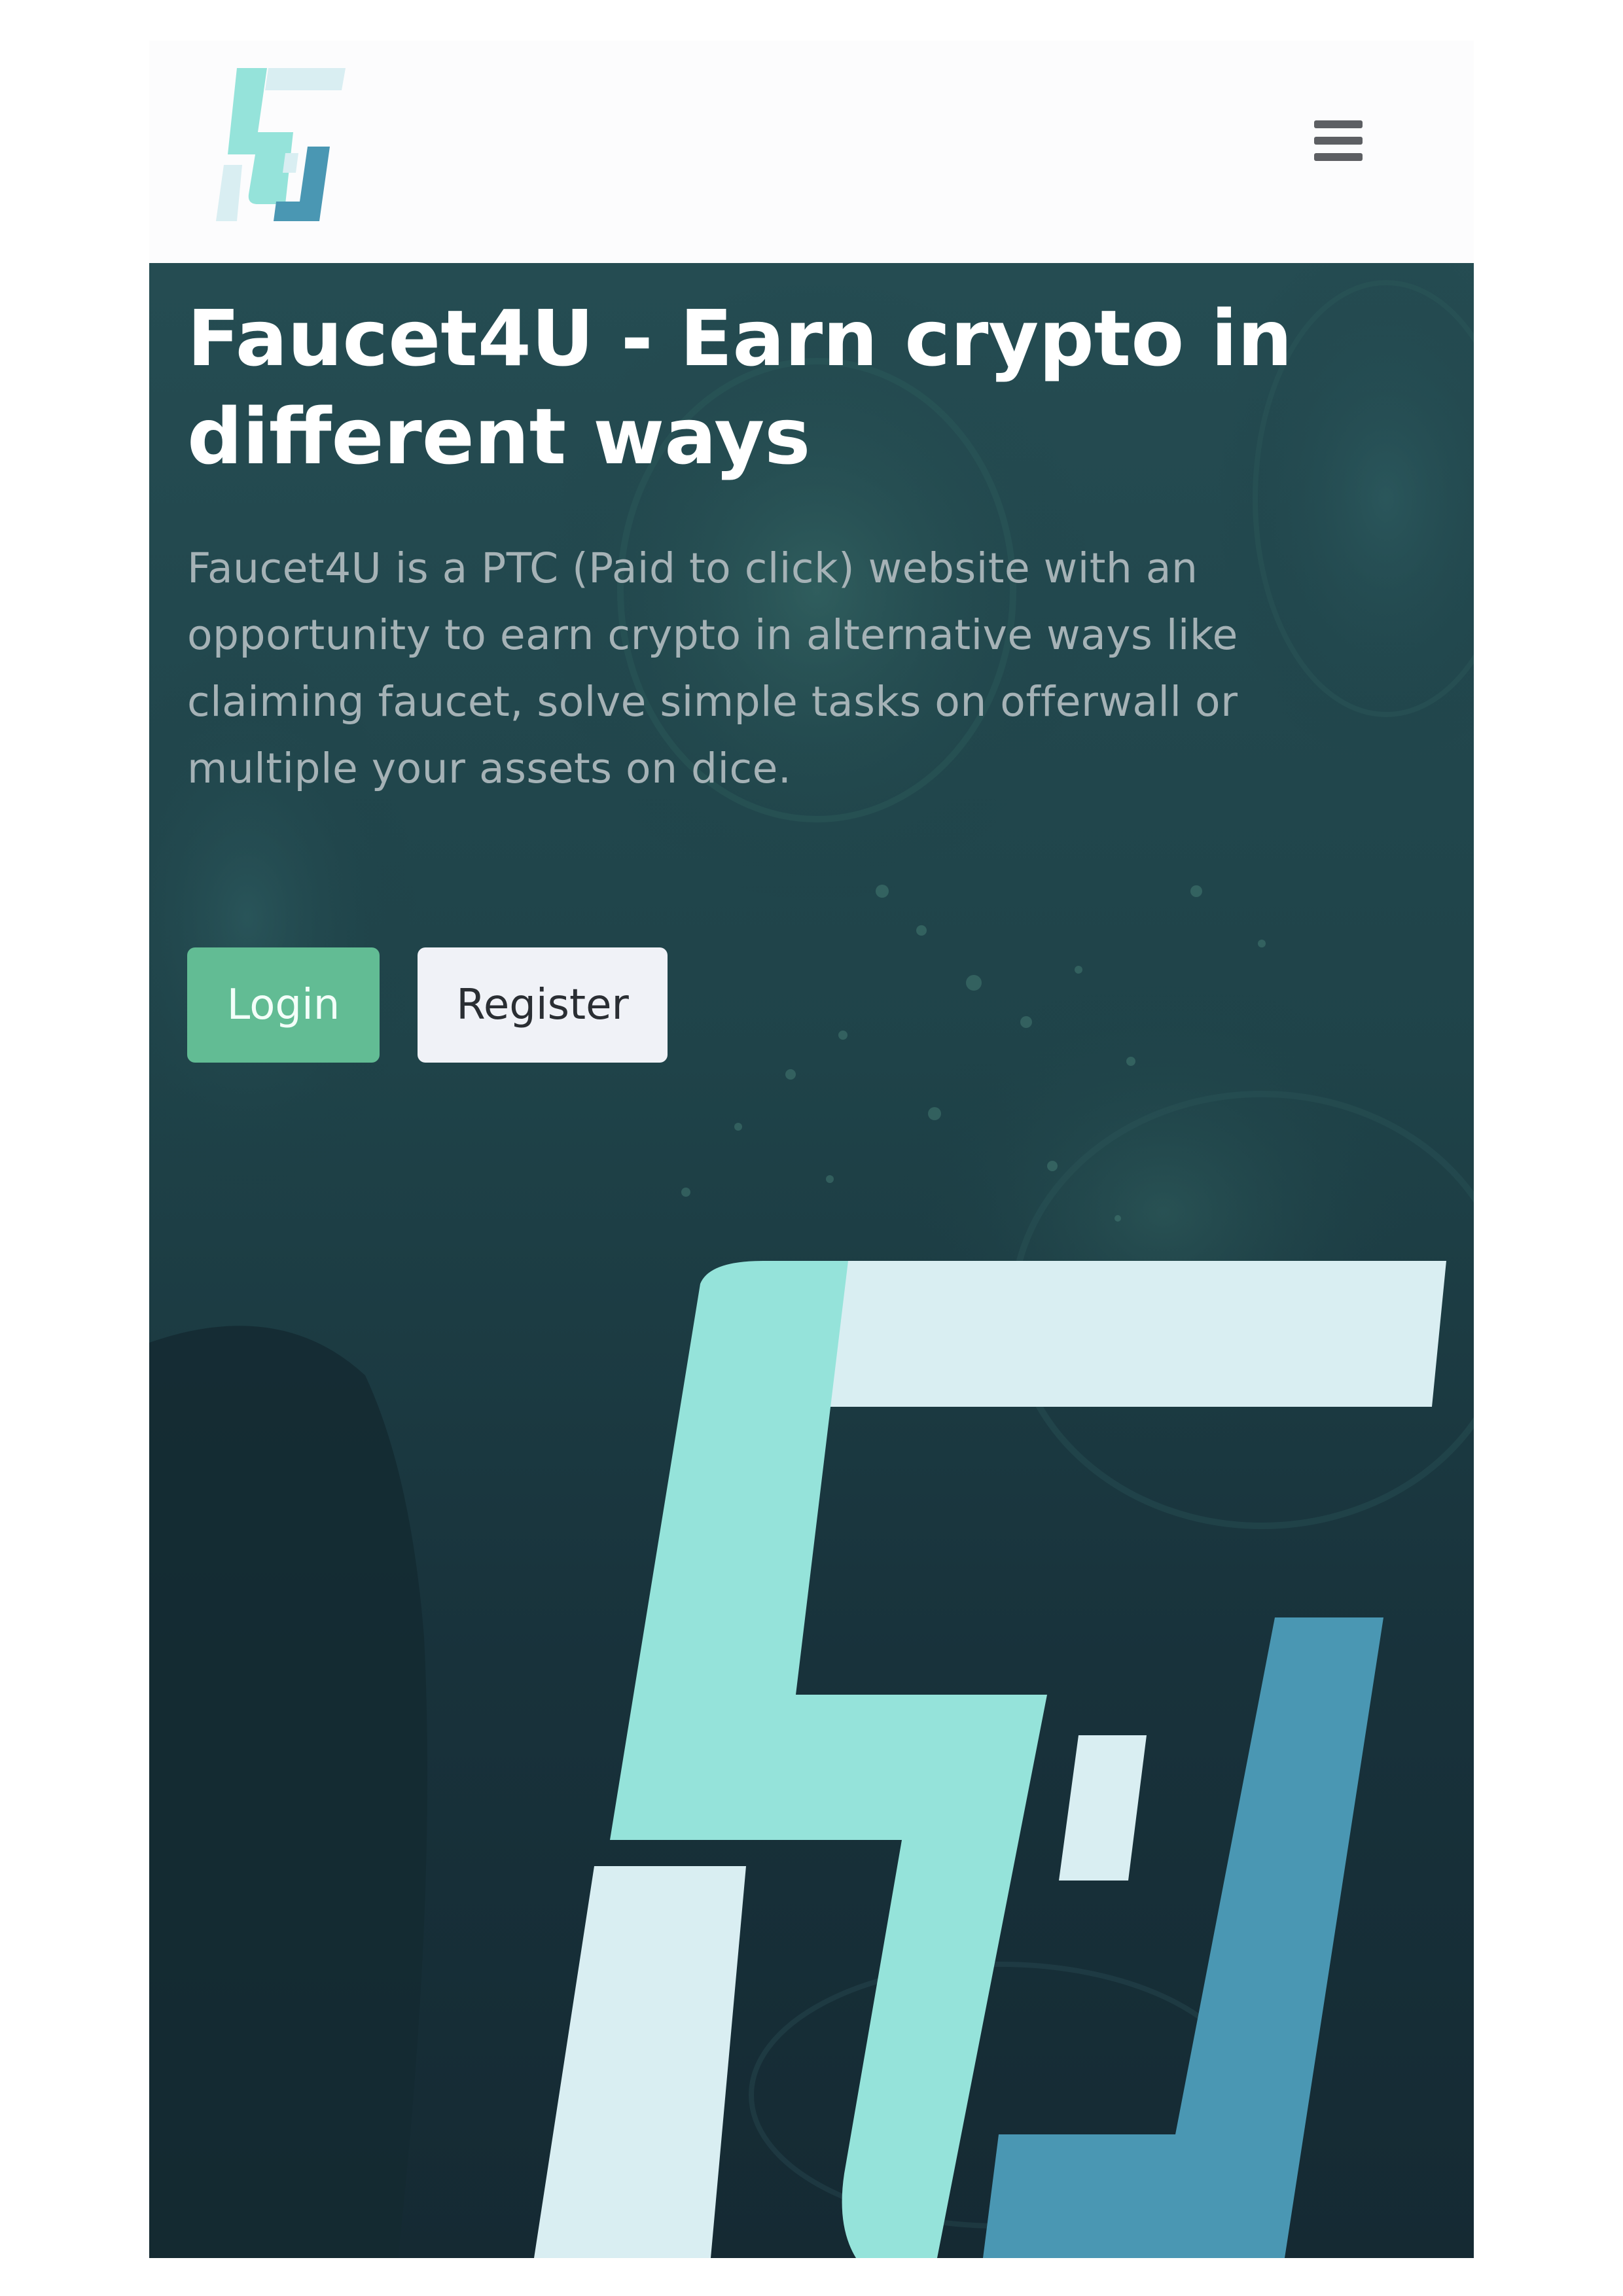 The image size is (1623, 2296). I want to click on login-button: Login, so click(283, 1005).